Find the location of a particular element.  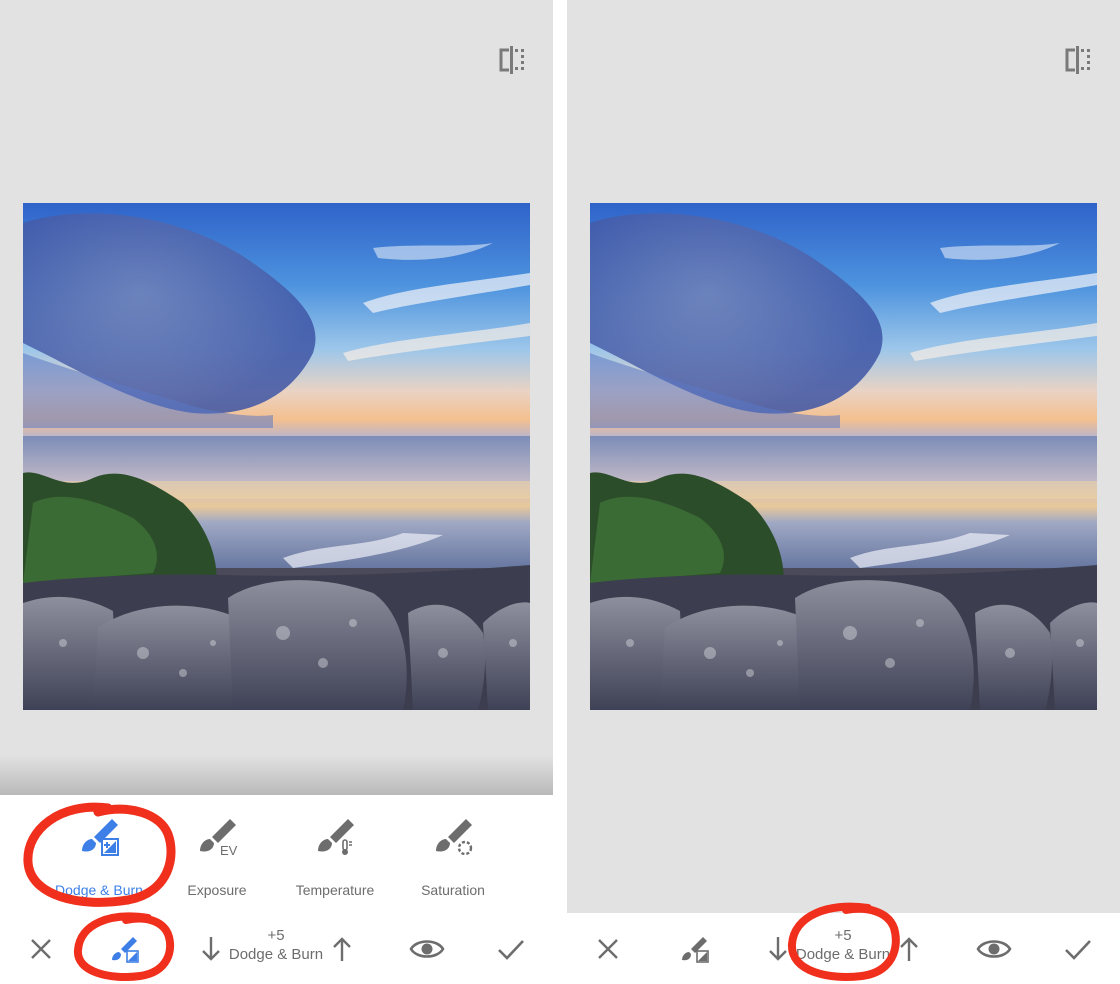

brush-label-temperature: Temperature is located at coordinates (335, 890).